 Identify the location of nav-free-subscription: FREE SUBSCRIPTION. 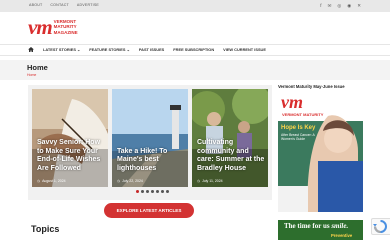
(193, 49).